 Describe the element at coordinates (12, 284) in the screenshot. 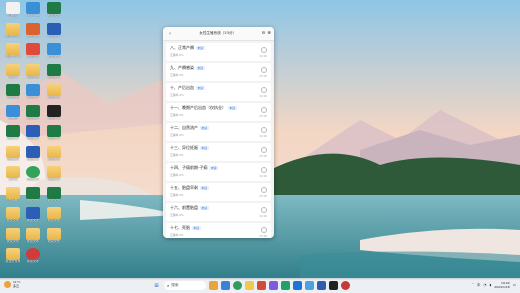

I see `weather-widget: 11°C 多云` at that location.